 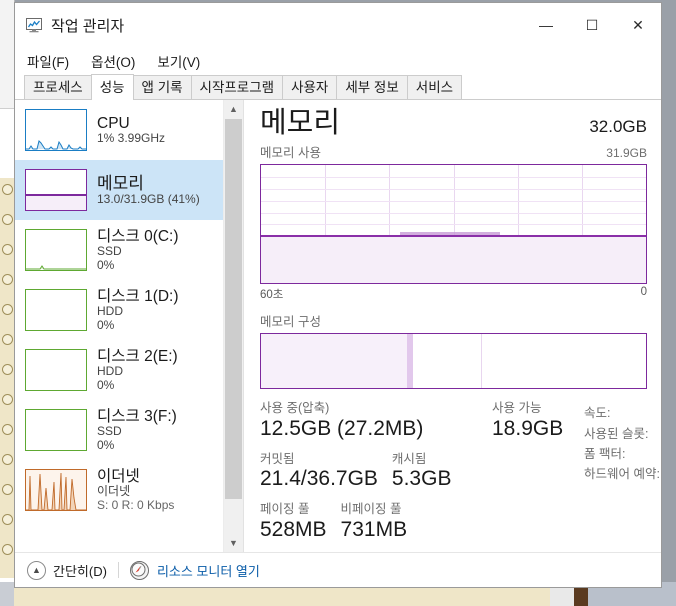 What do you see at coordinates (616, 433) in the screenshot?
I see `info-key: 사용된 슬롯:` at bounding box center [616, 433].